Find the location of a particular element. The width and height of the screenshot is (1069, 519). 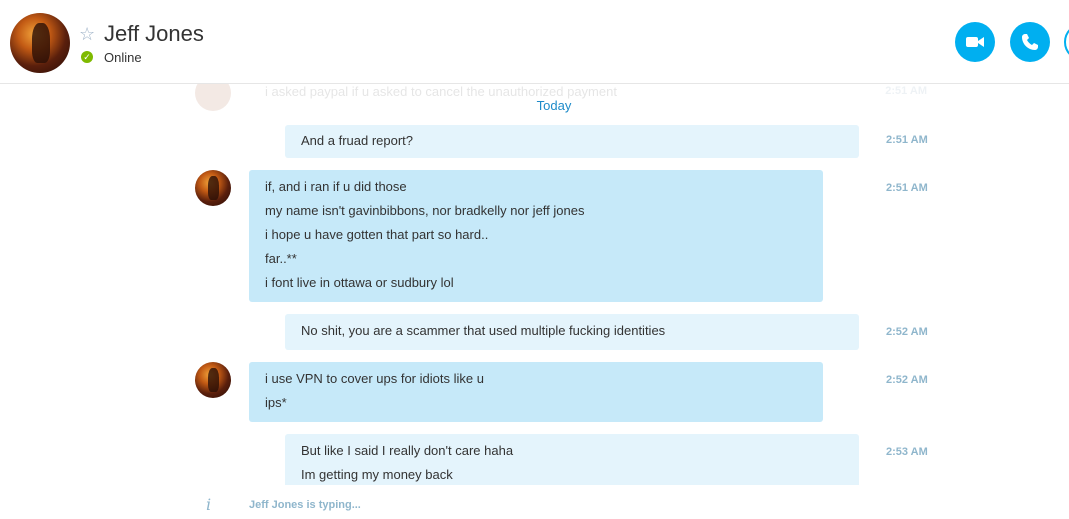

message-line: Im getting my money back is located at coordinates (377, 474).